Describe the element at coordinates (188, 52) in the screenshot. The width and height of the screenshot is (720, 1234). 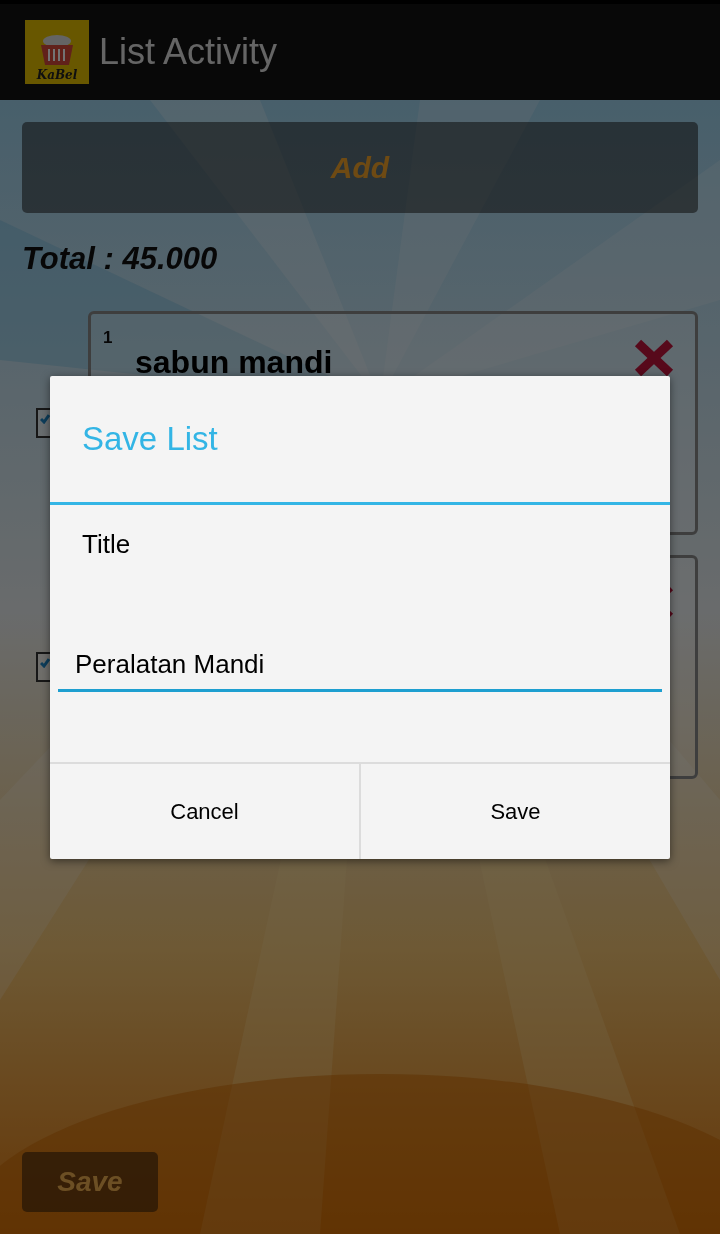
I see `screen-title: List Activity` at that location.